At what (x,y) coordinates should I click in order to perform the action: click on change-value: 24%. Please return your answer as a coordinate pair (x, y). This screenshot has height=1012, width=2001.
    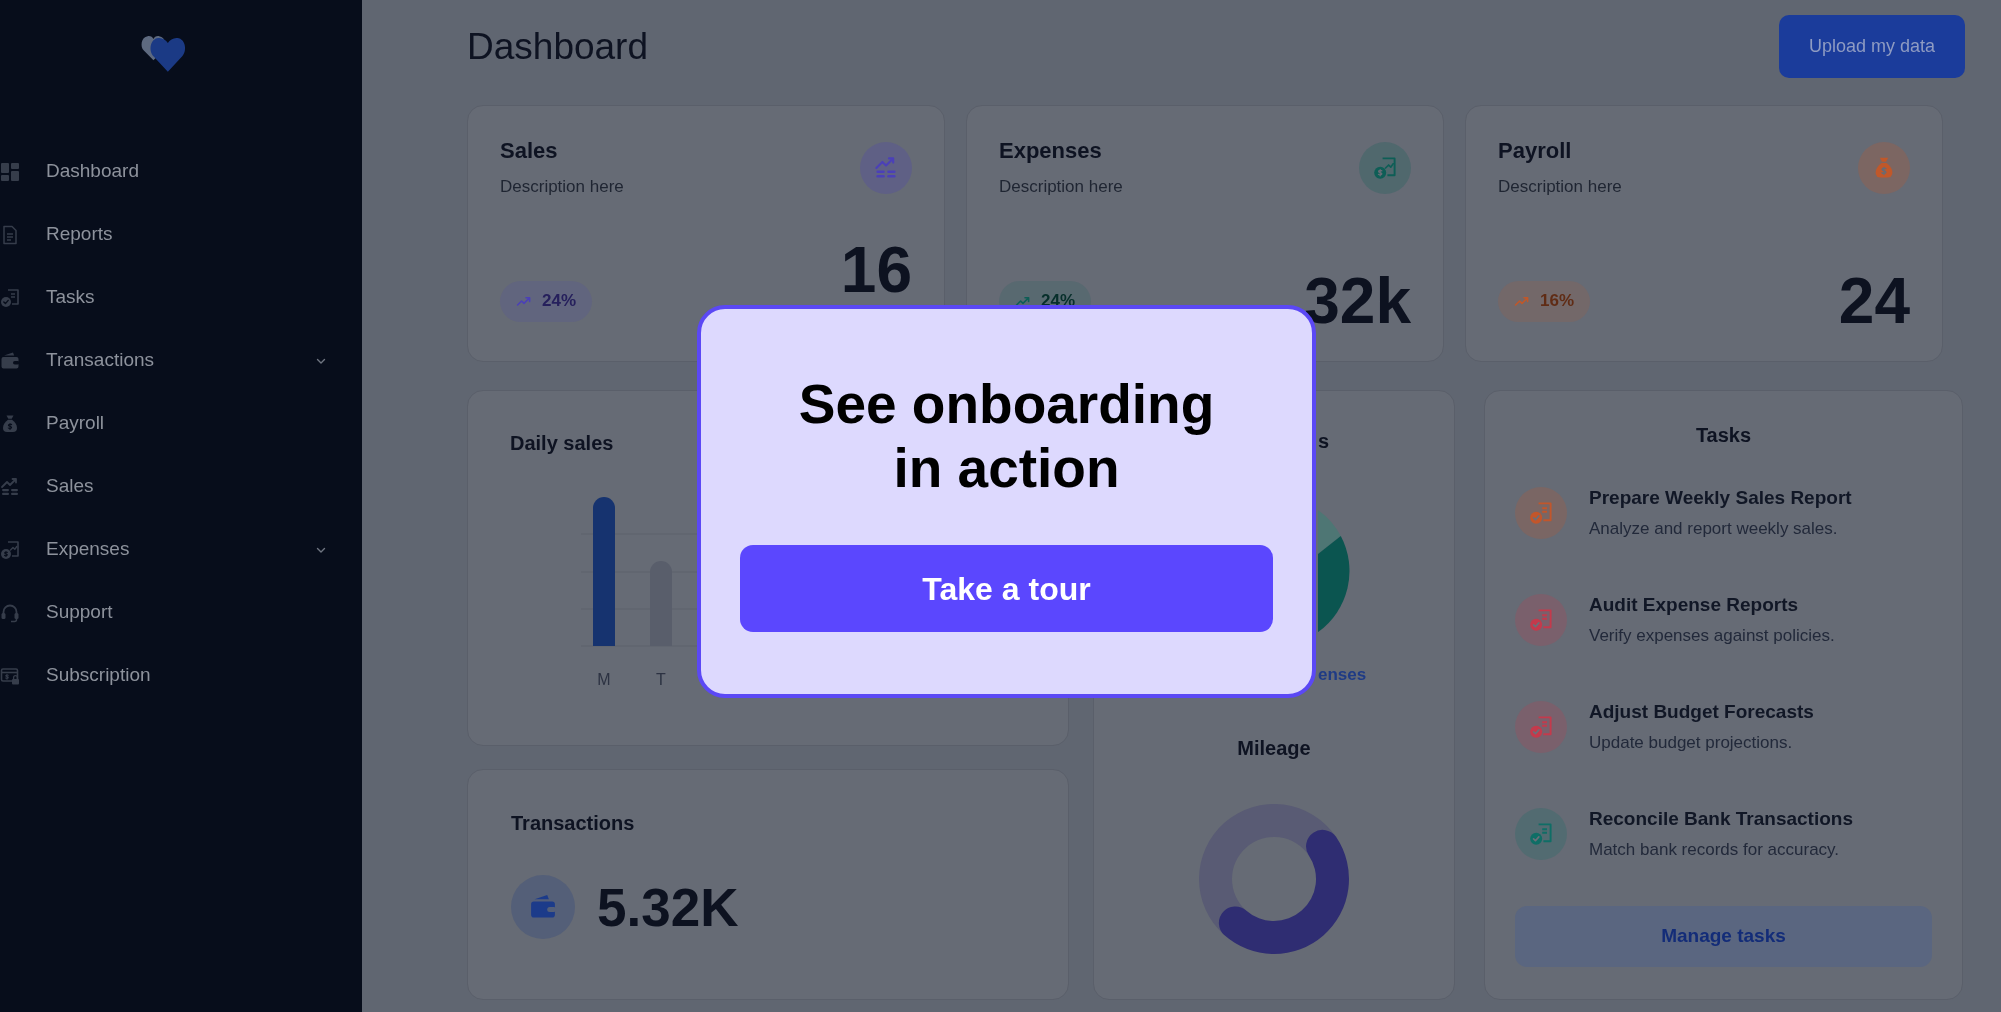
    Looking at the image, I should click on (559, 301).